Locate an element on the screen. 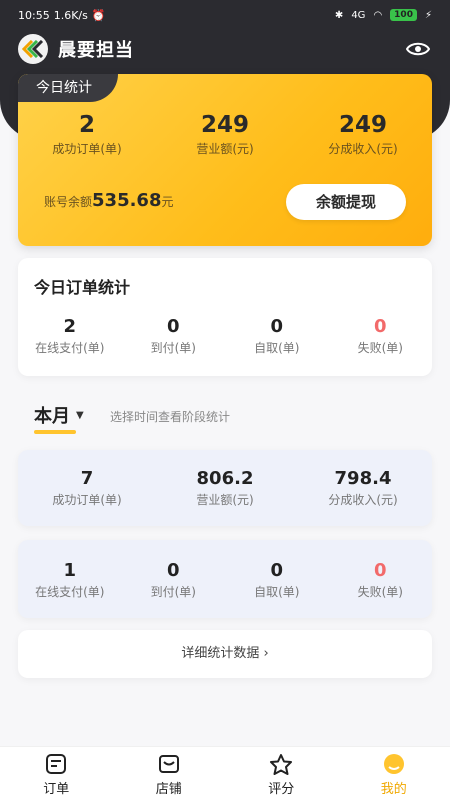 The width and height of the screenshot is (450, 800). period-underline is located at coordinates (55, 432).